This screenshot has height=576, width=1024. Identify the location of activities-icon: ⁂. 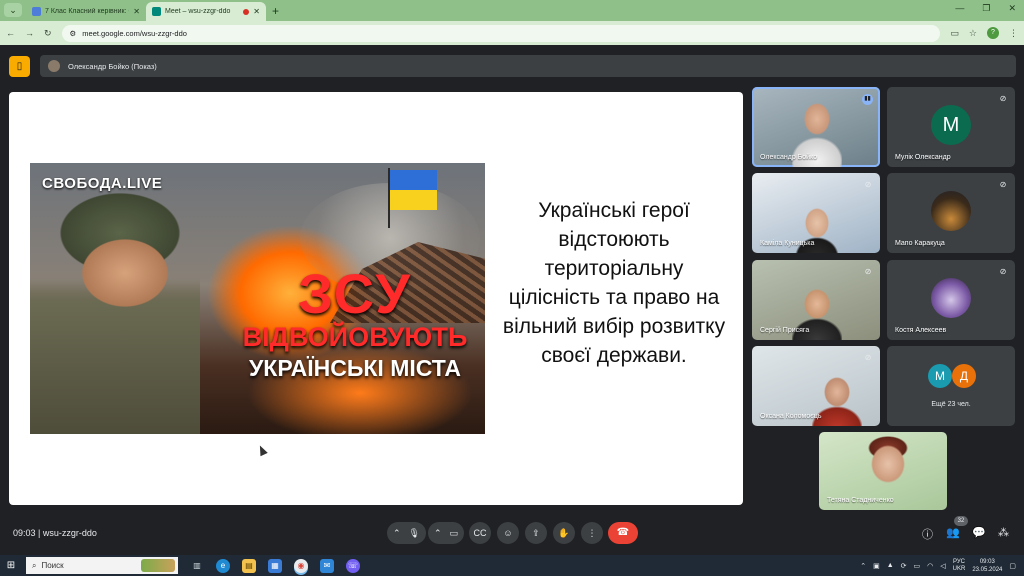
(1003, 532).